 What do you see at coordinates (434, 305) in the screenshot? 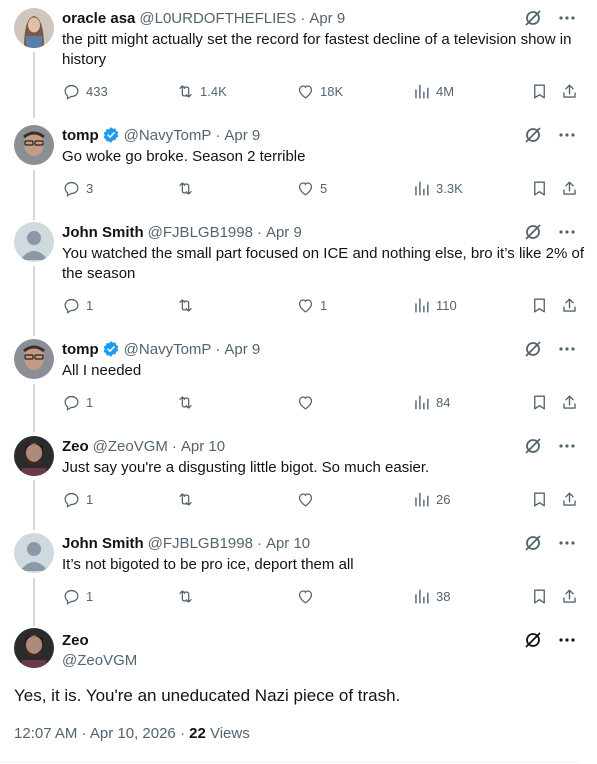
I see `views-button: 110` at bounding box center [434, 305].